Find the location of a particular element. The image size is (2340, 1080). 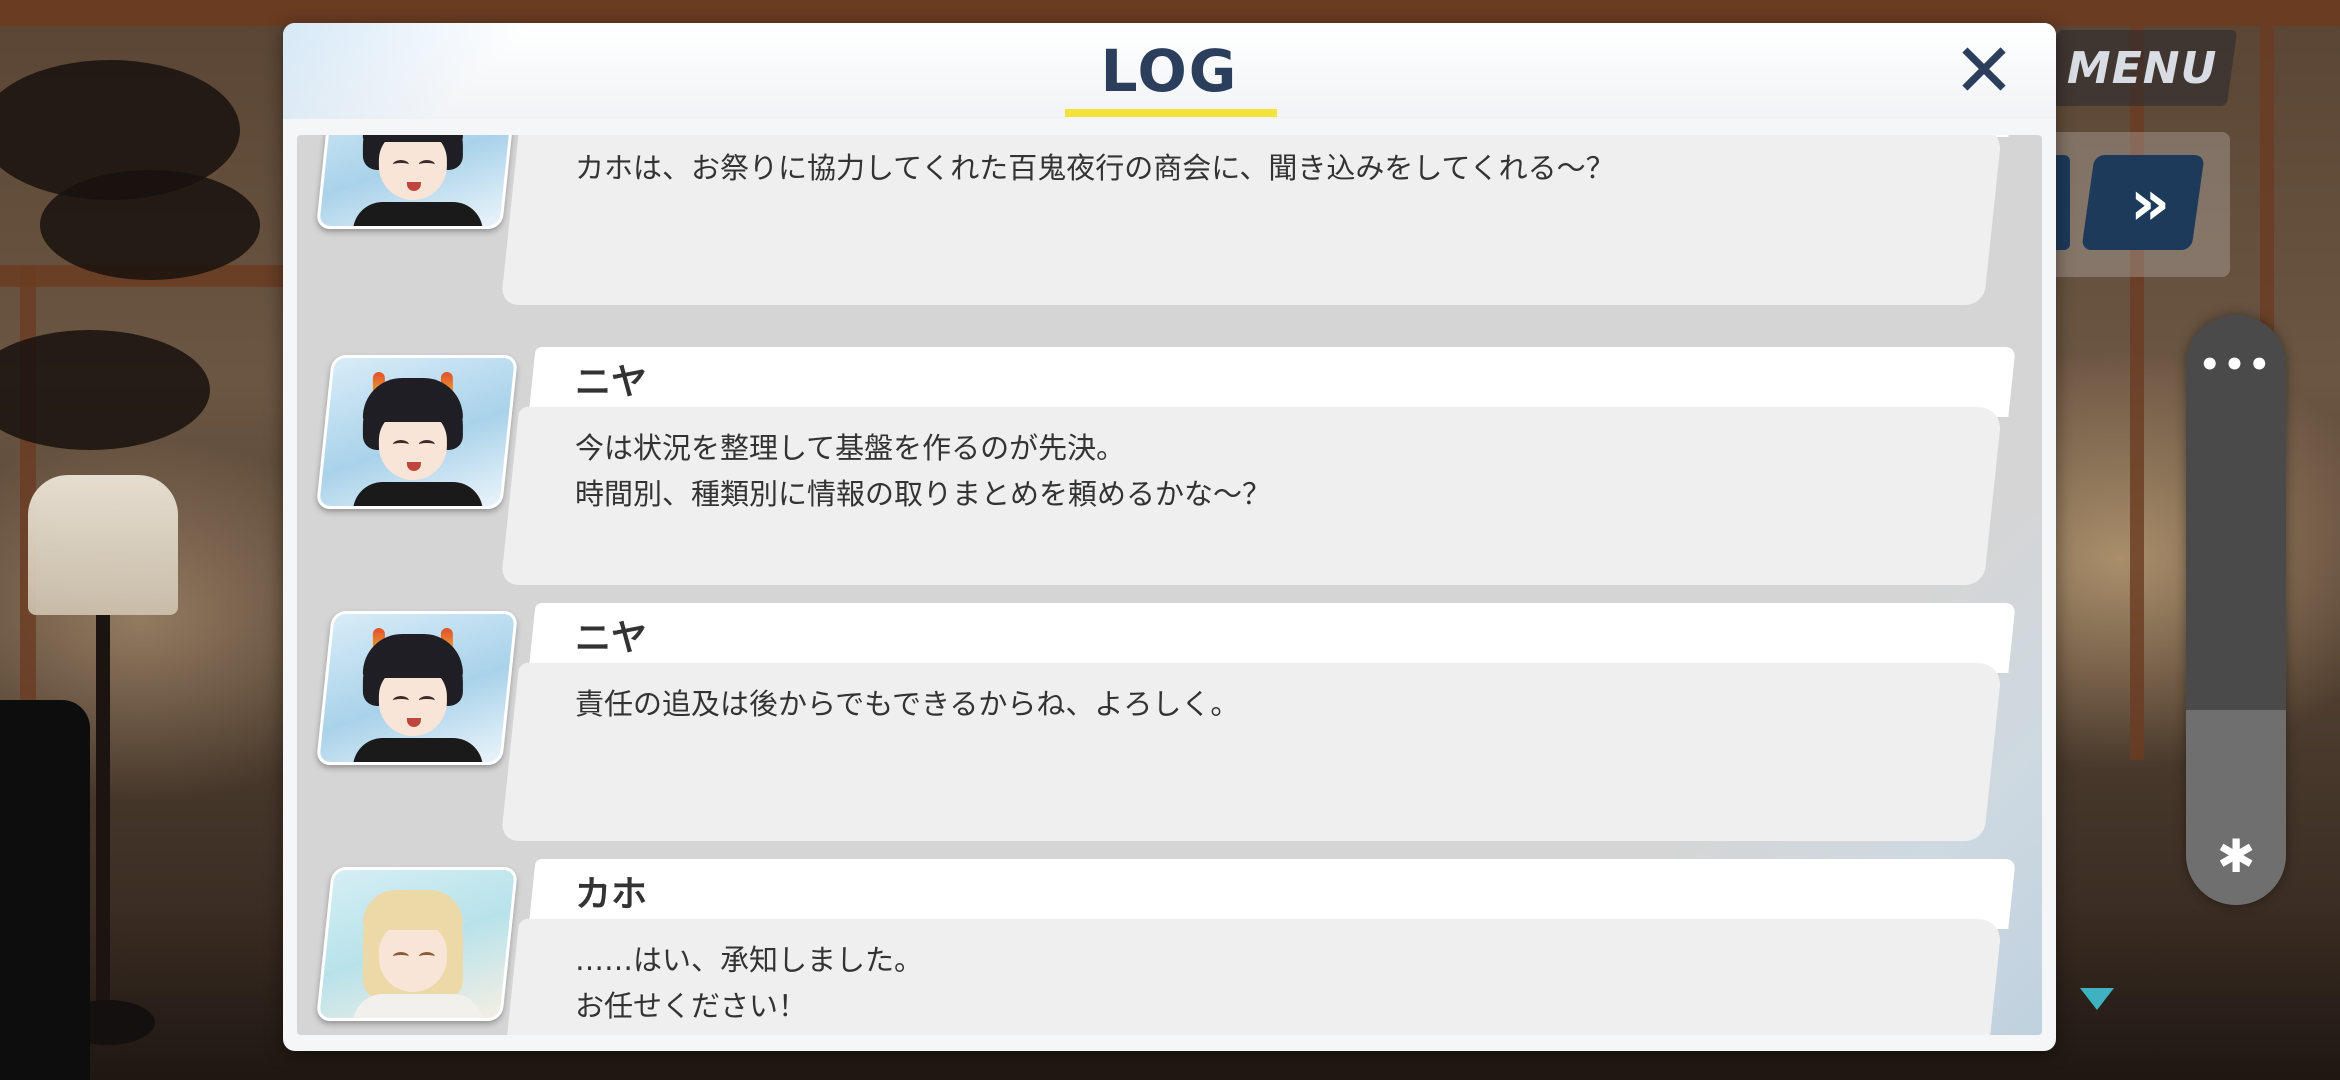

close-icon: ✕ is located at coordinates (1983, 71).